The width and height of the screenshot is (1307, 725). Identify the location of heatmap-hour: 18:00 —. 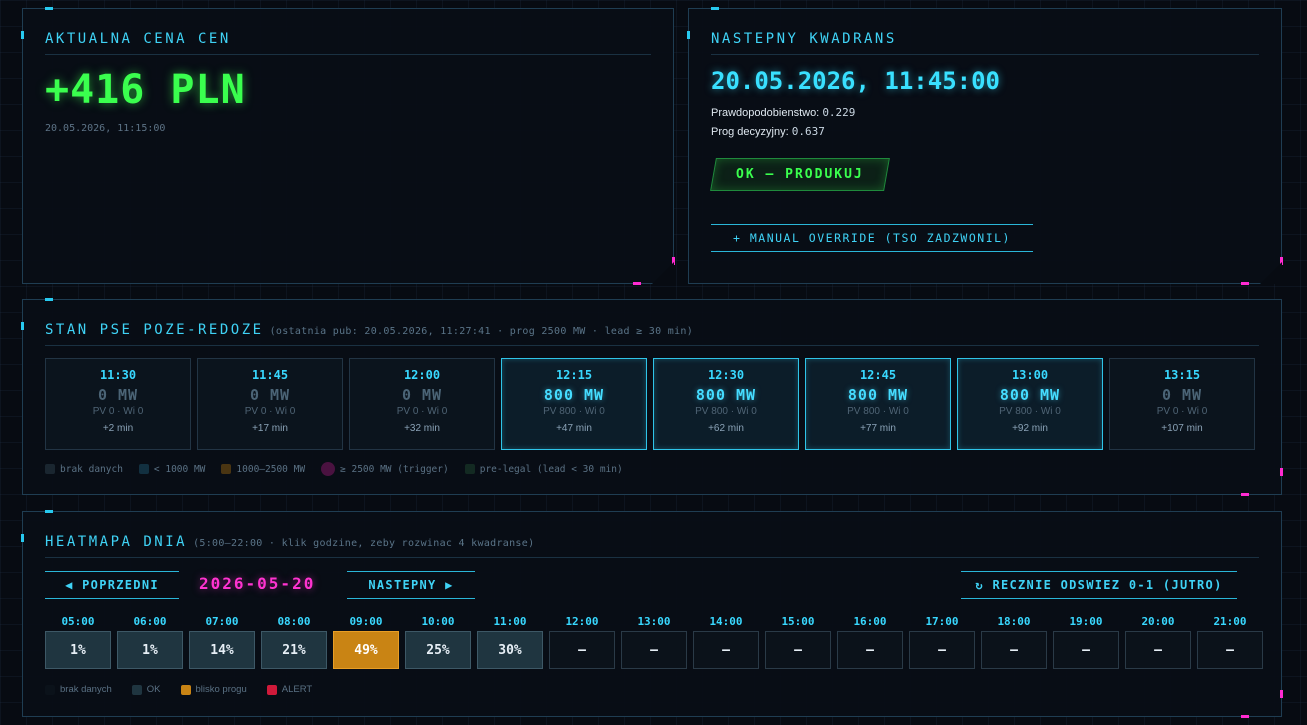
(1014, 642).